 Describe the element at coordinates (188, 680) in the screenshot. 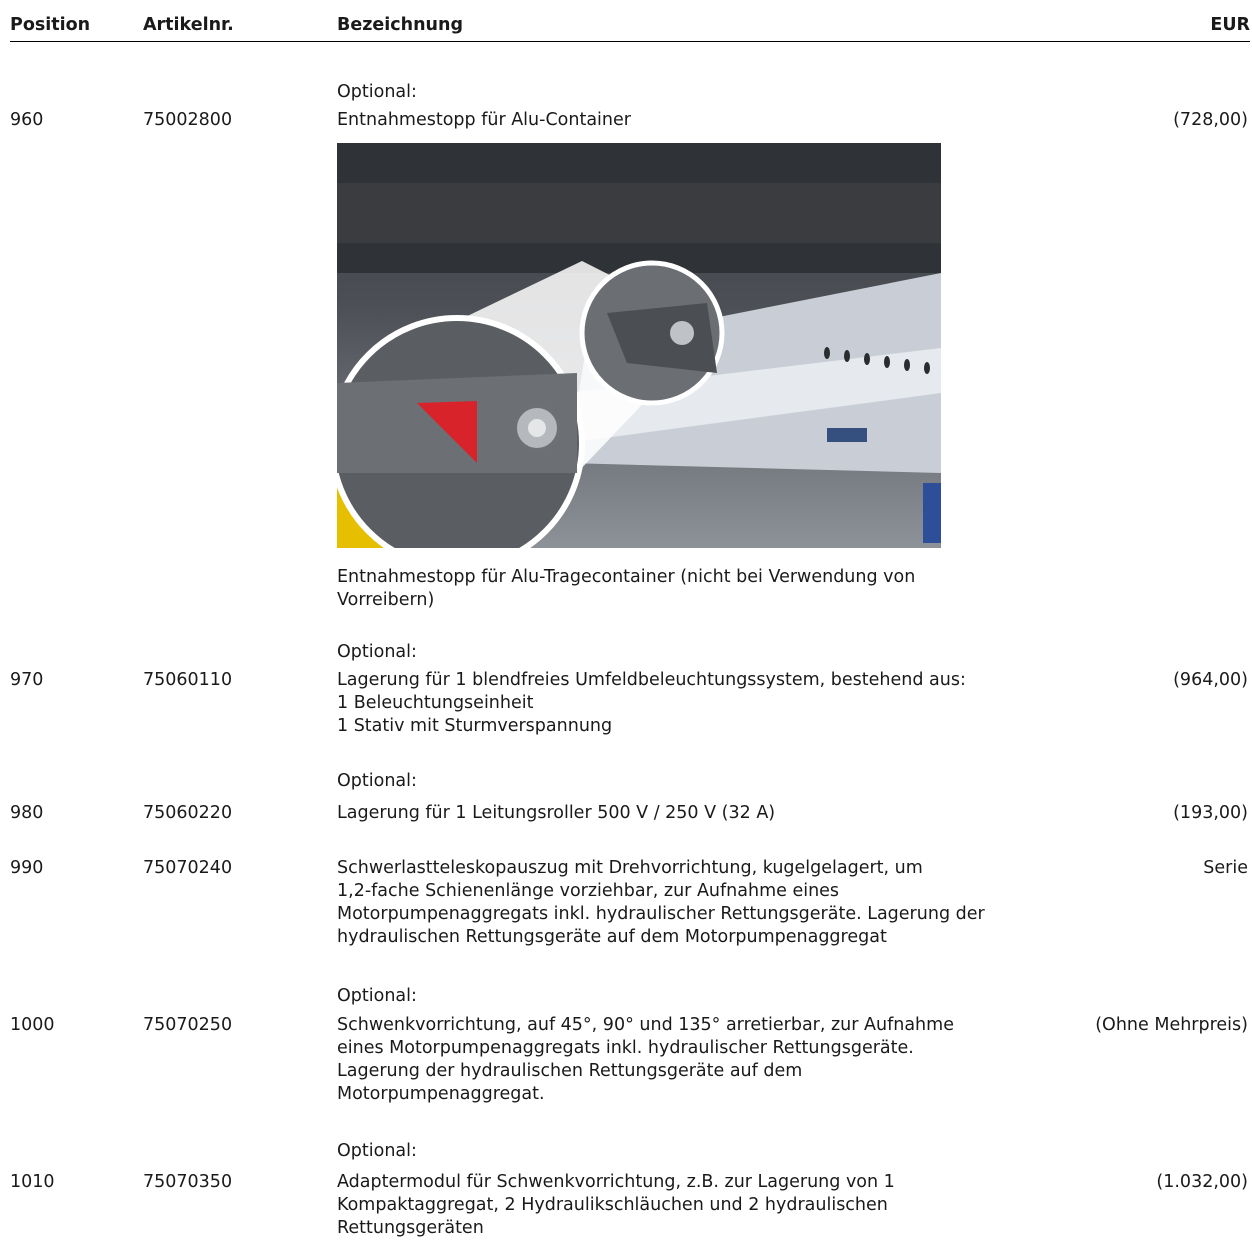

I see `row-artikelnr: 75060110` at that location.